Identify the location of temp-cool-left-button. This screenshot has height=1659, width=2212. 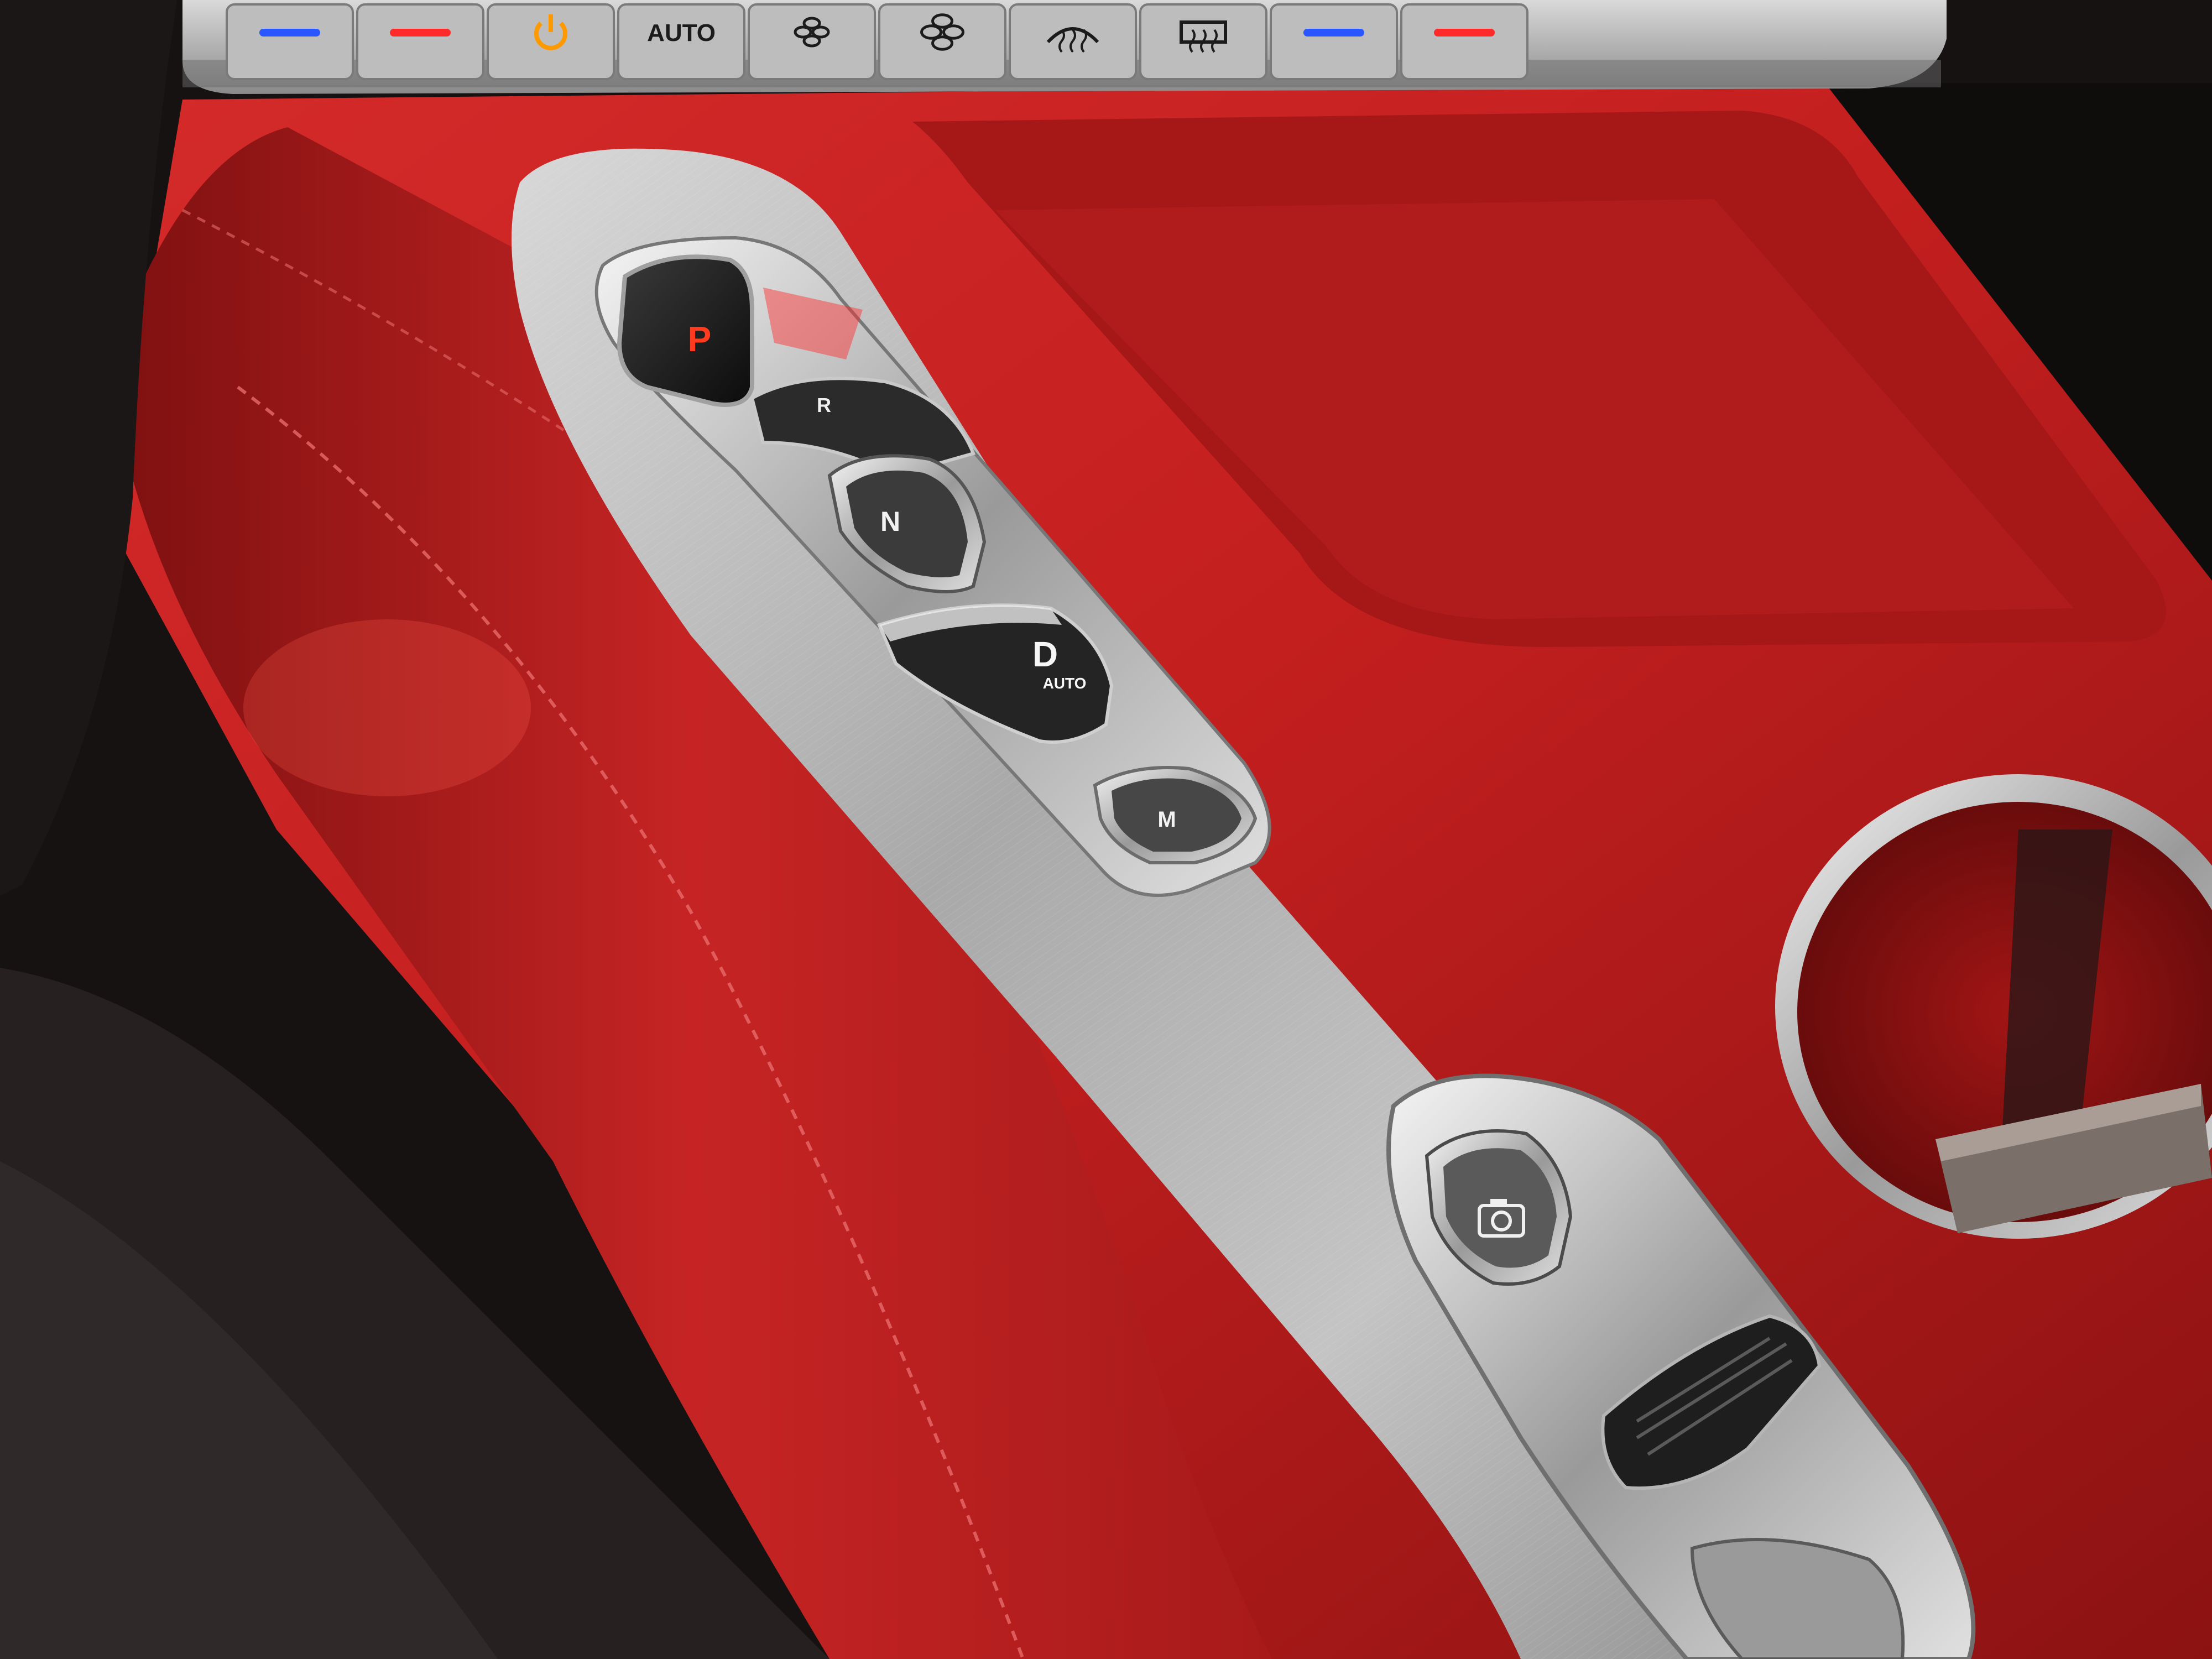
(290, 42).